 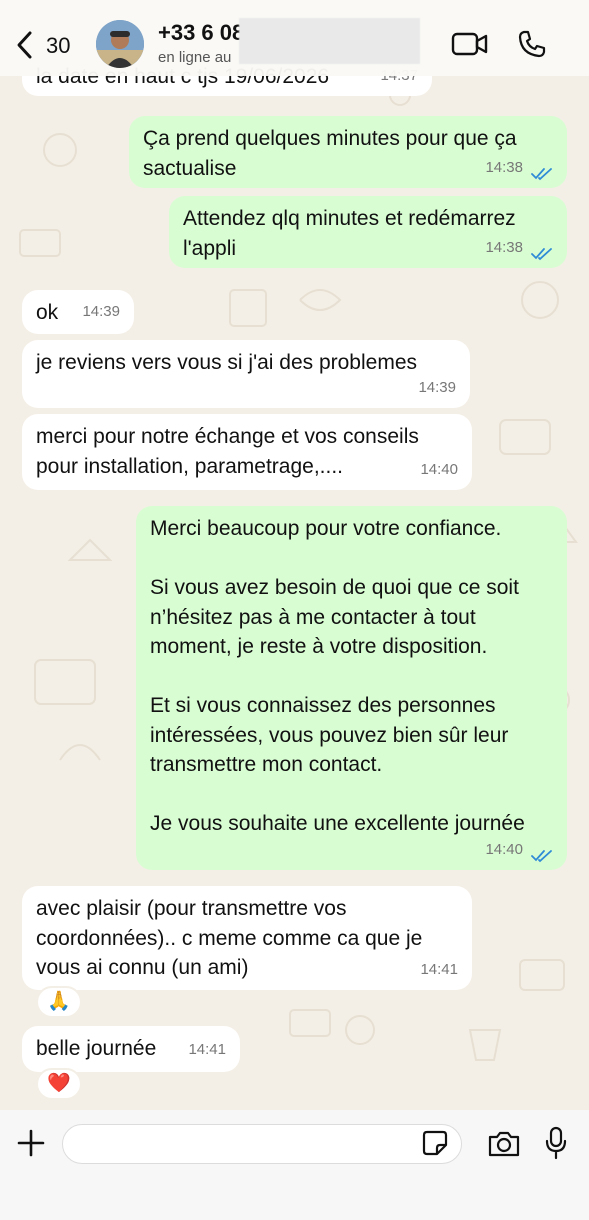 What do you see at coordinates (120, 44) in the screenshot?
I see `avatar` at bounding box center [120, 44].